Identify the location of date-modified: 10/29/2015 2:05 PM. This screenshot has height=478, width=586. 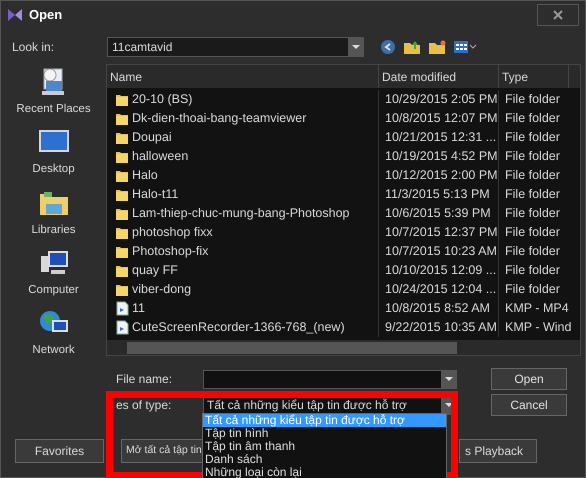
(441, 99).